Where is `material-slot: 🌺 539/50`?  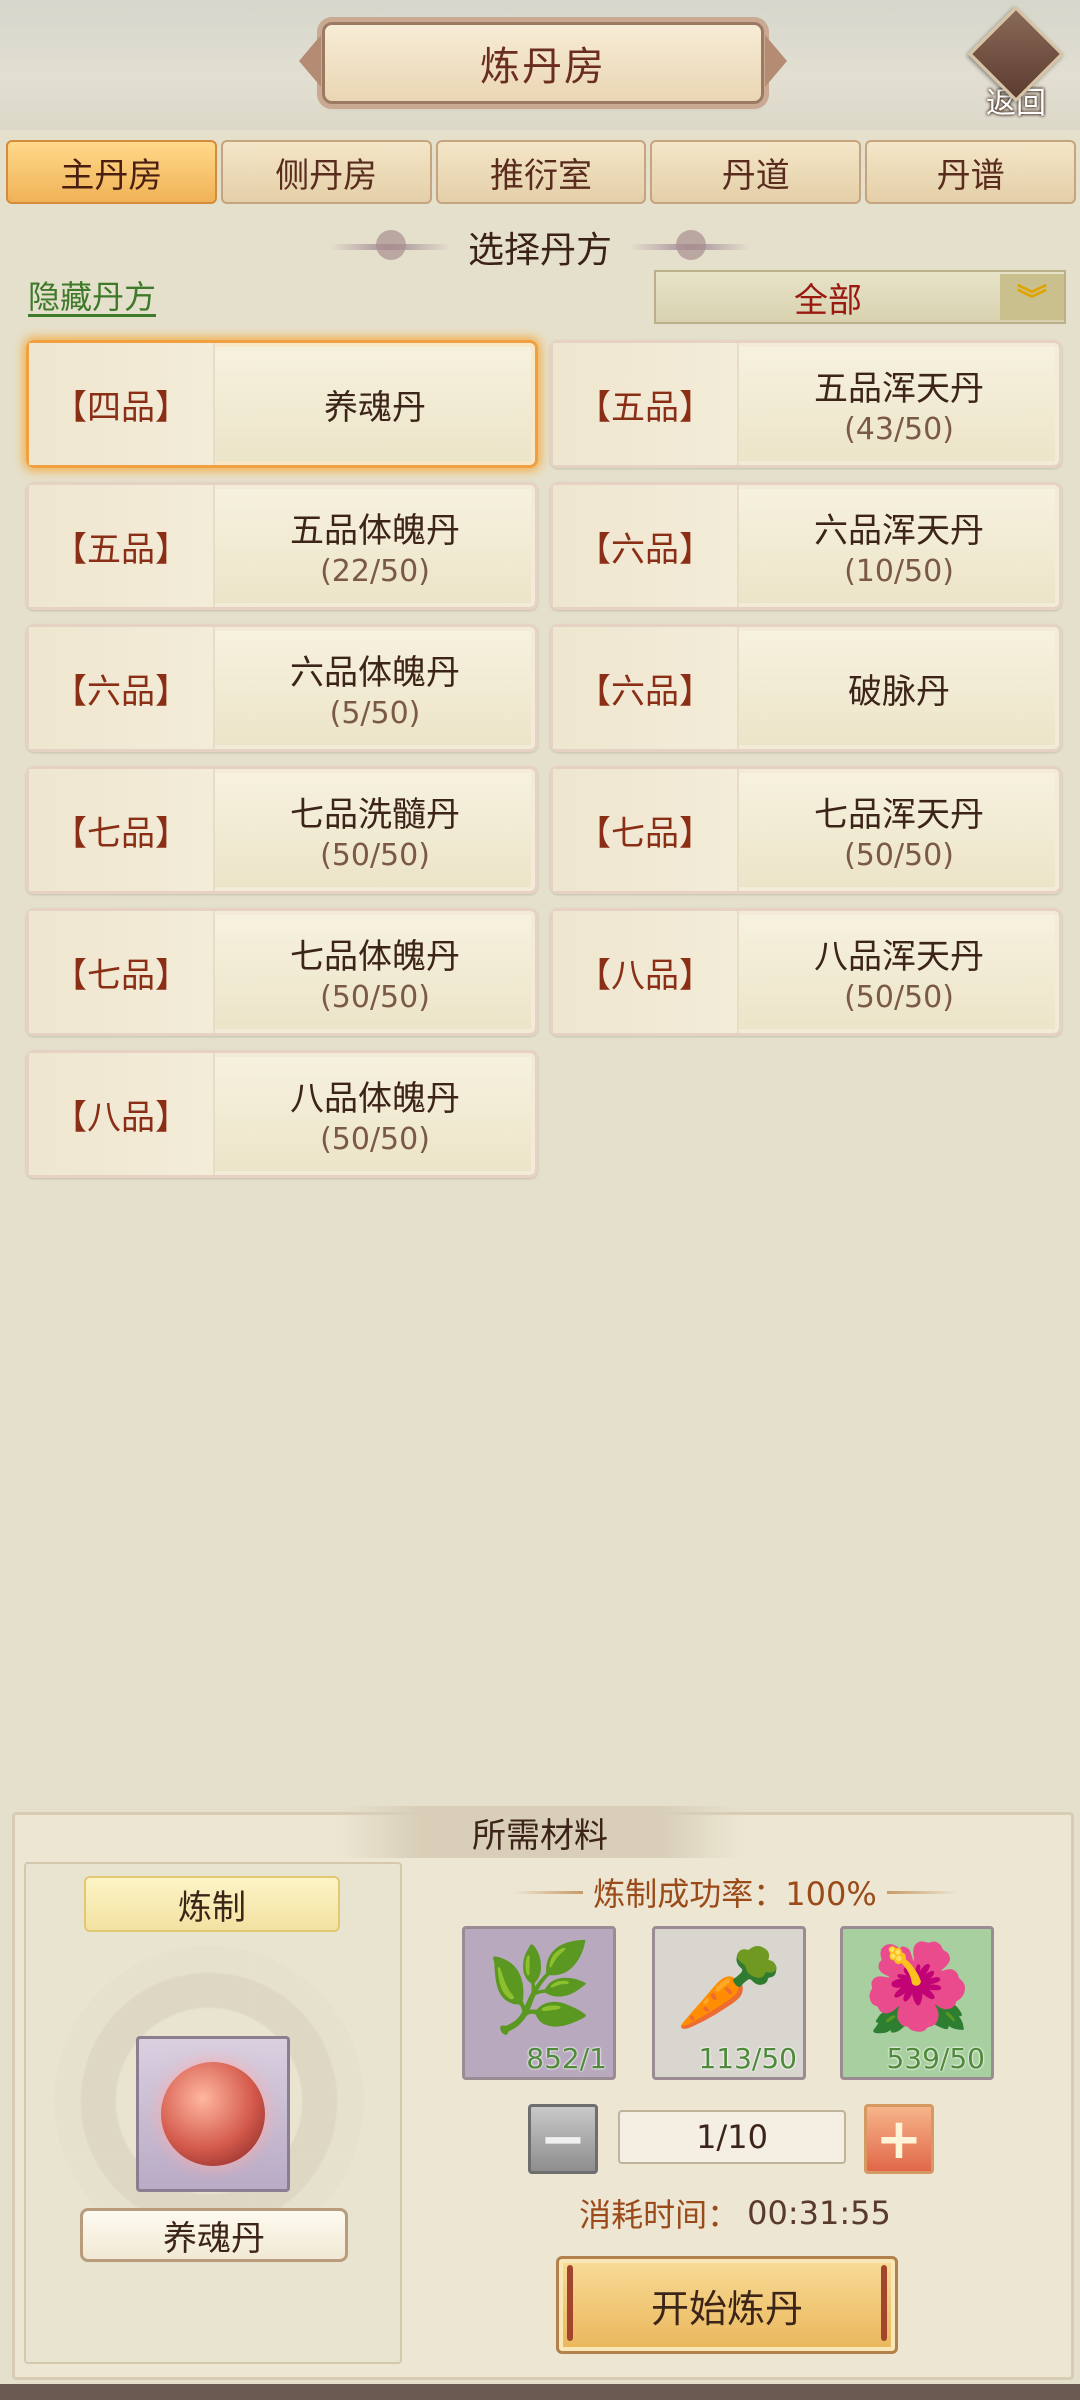 material-slot: 🌺 539/50 is located at coordinates (917, 2003).